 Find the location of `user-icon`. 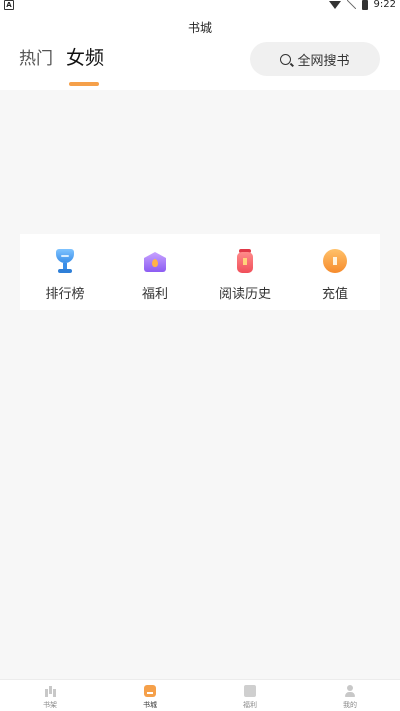

user-icon is located at coordinates (350, 691).